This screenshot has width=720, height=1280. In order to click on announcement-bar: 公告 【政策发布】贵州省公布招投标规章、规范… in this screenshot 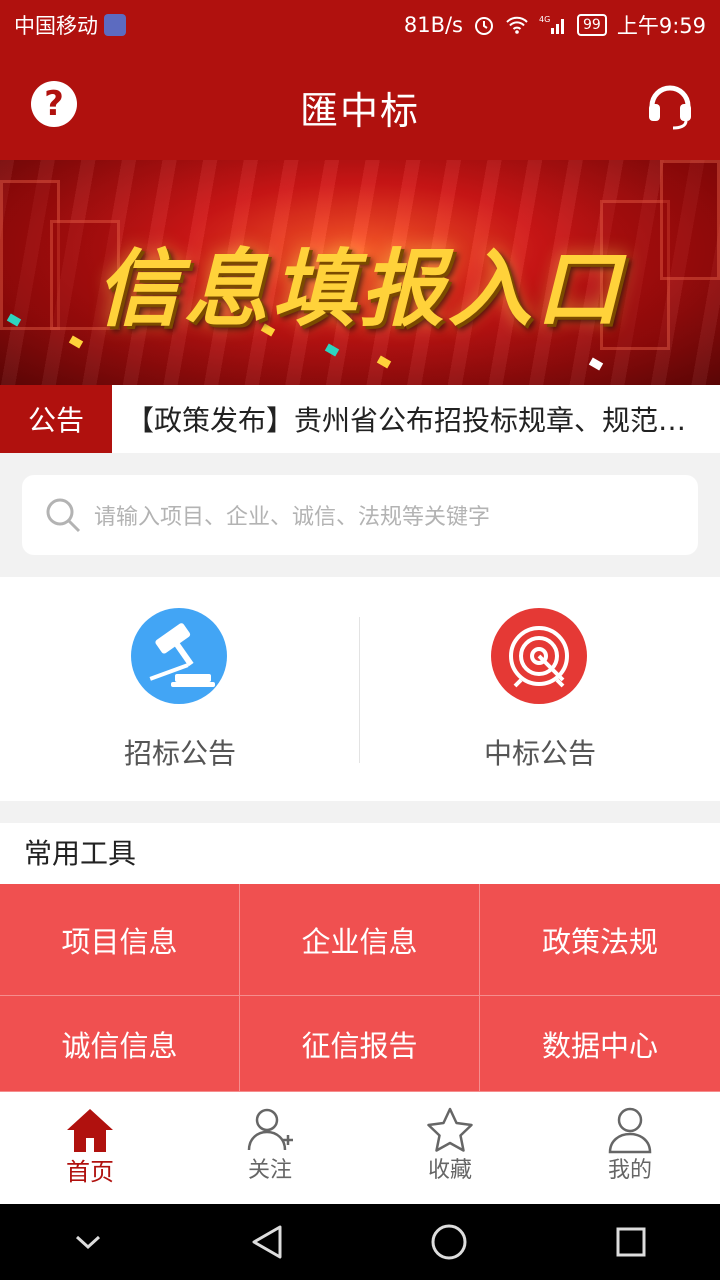, I will do `click(360, 419)`.